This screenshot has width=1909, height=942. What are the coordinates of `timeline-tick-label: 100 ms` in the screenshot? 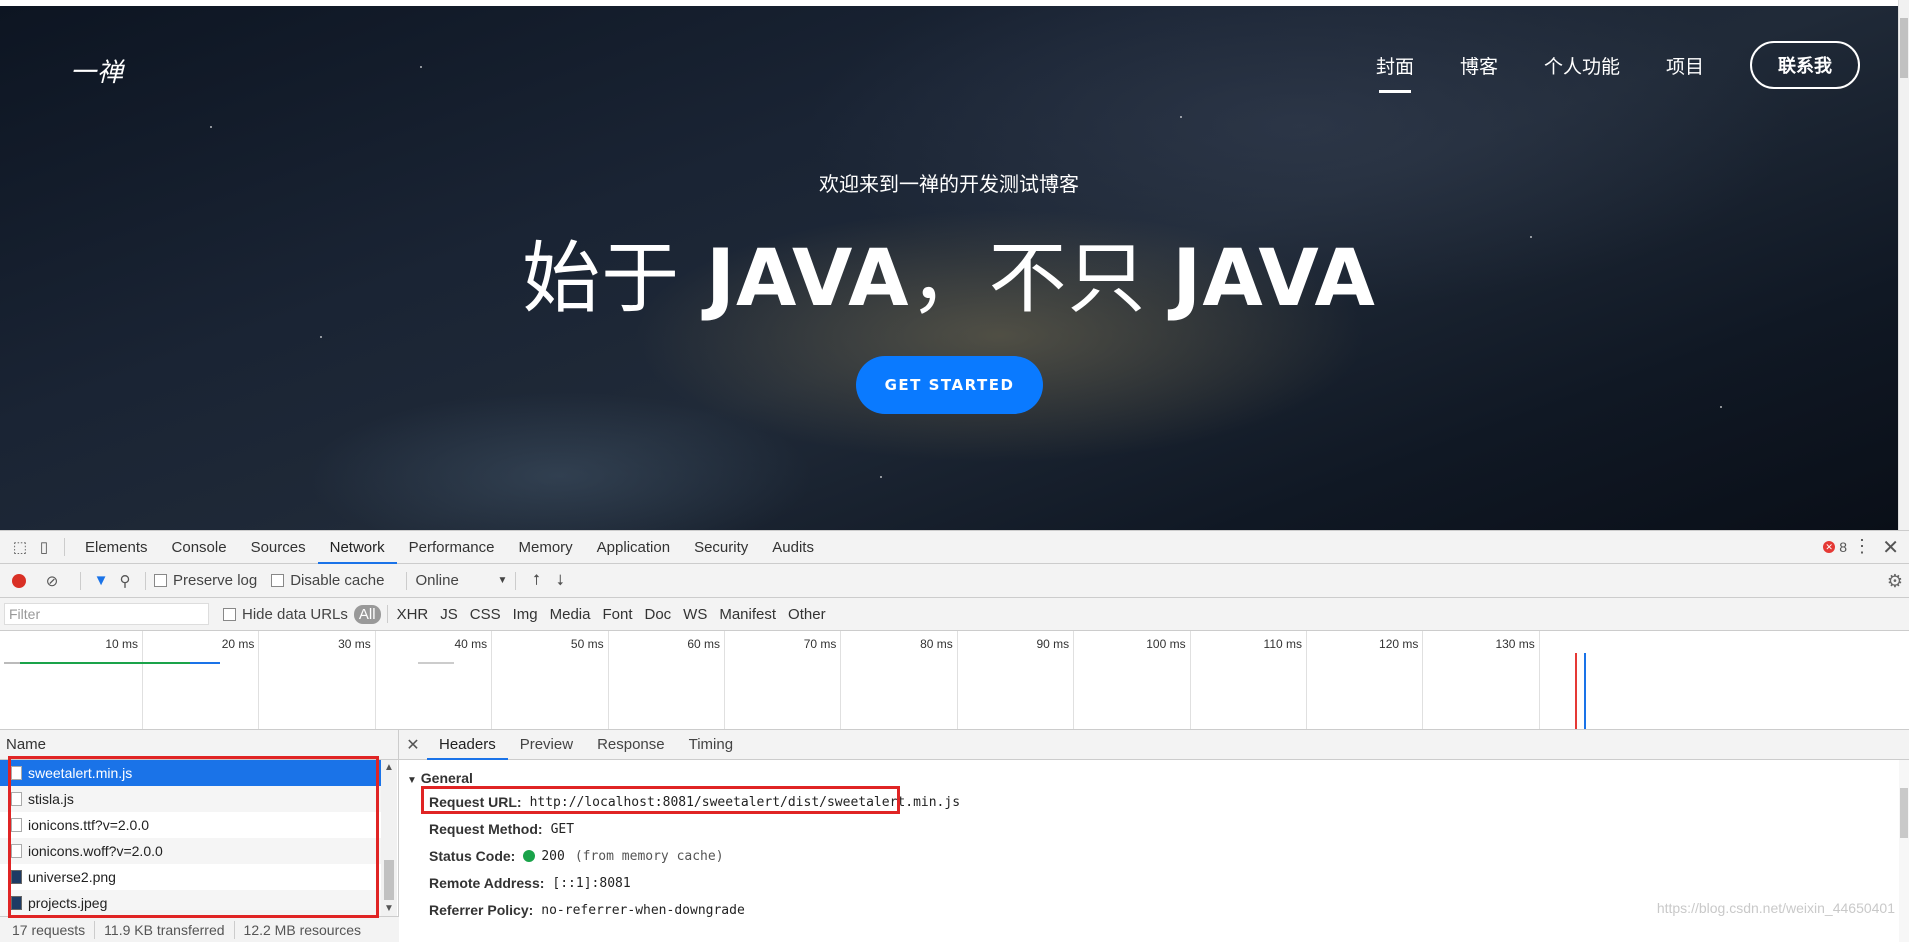 It's located at (1166, 644).